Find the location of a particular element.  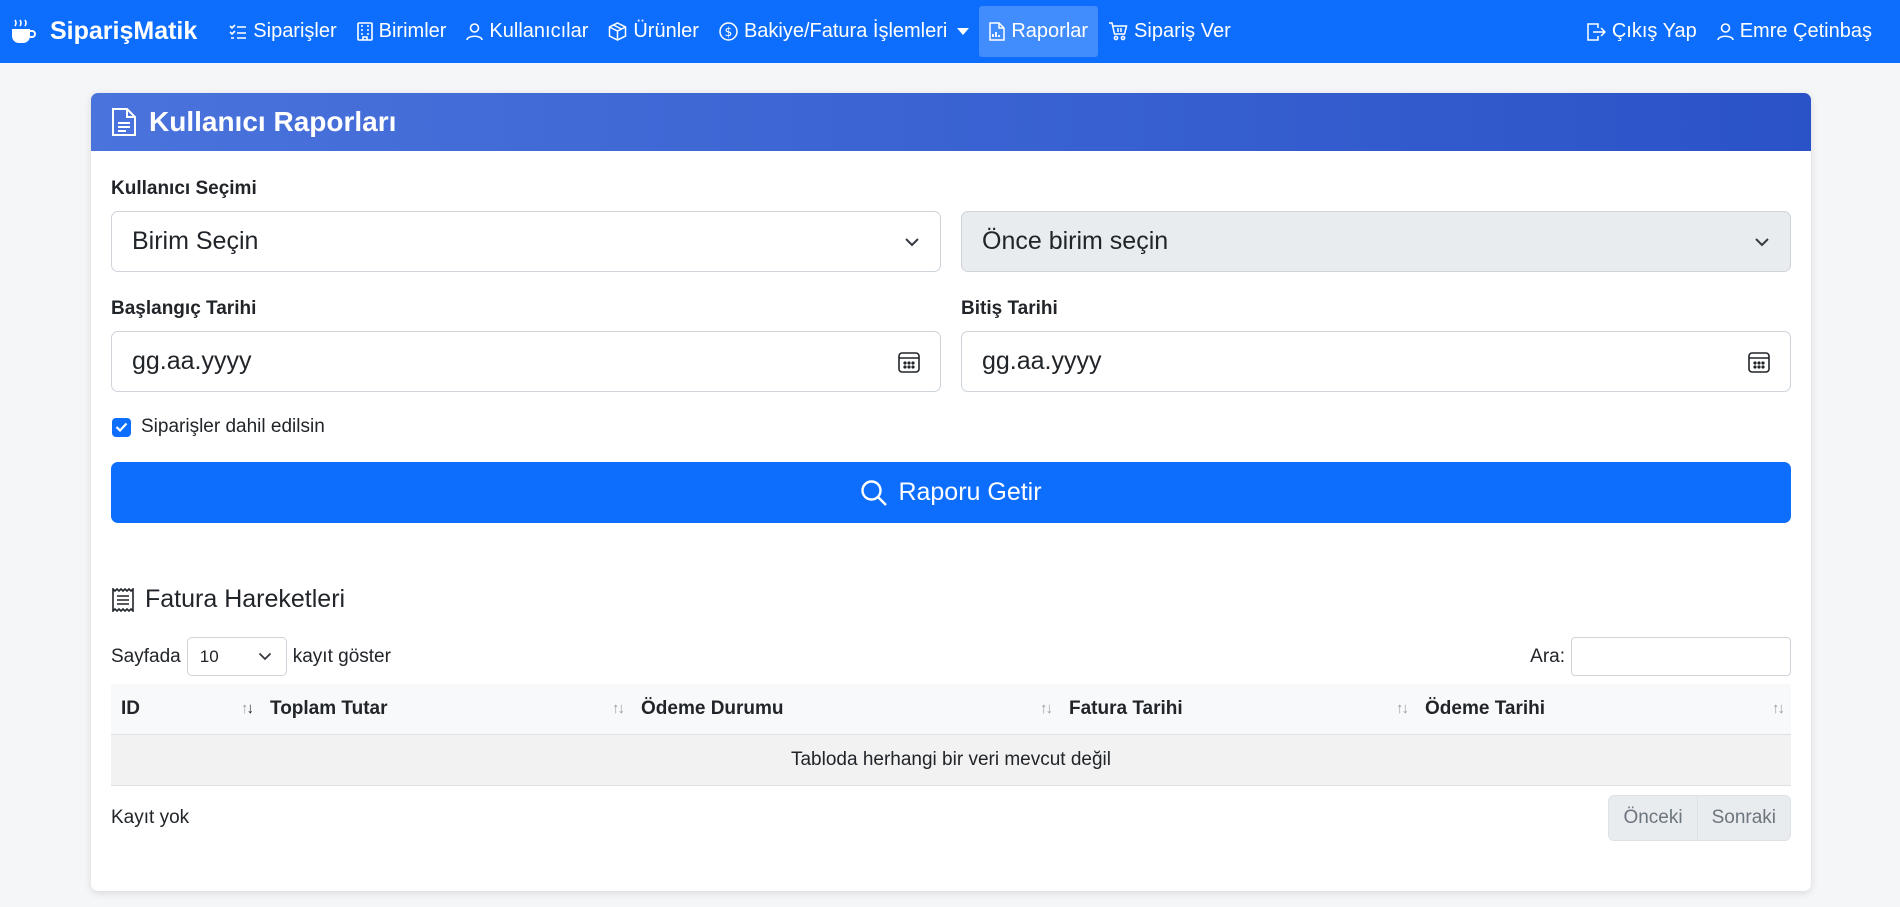

nav-item-siparis-ver: Sipariş Ver is located at coordinates (1169, 31).